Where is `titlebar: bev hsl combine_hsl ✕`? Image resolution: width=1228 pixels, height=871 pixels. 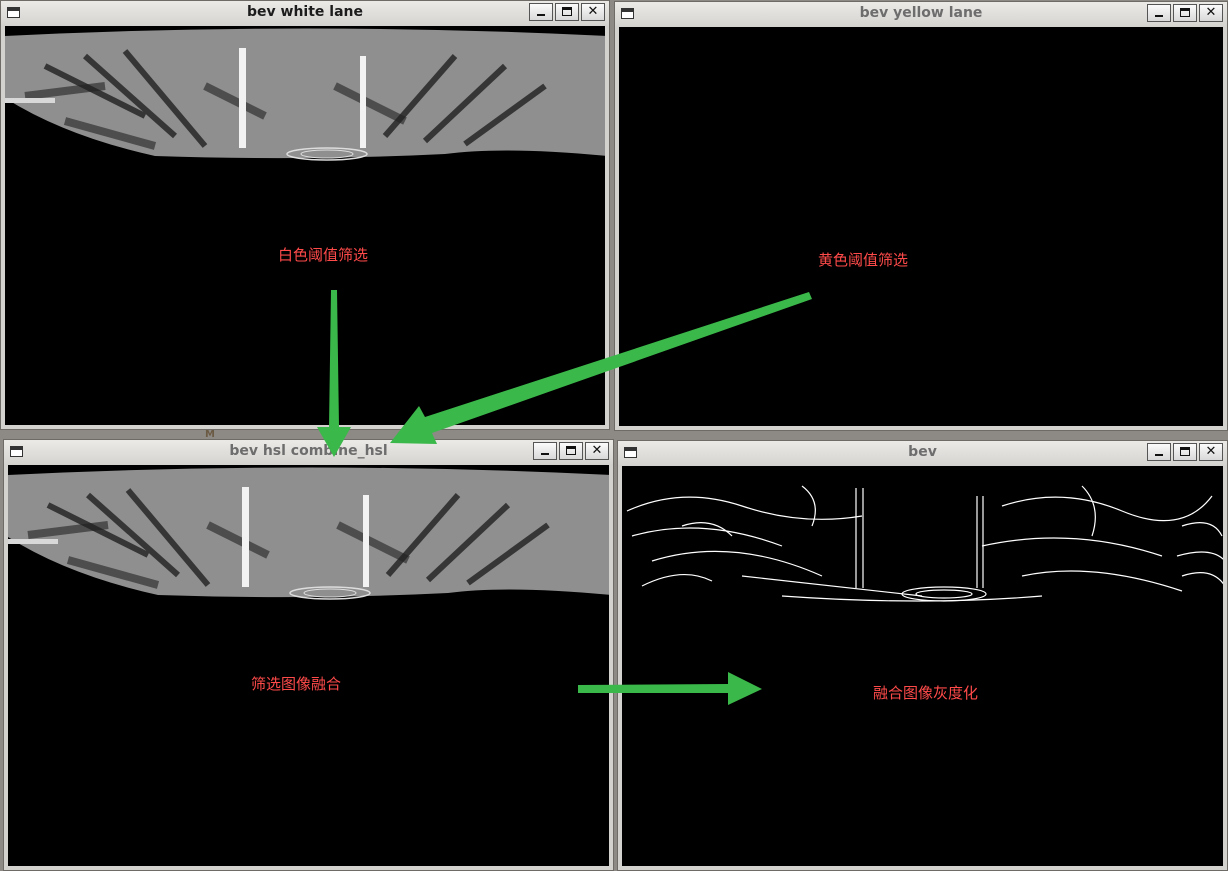
titlebar: bev hsl combine_hsl ✕ is located at coordinates (308, 452).